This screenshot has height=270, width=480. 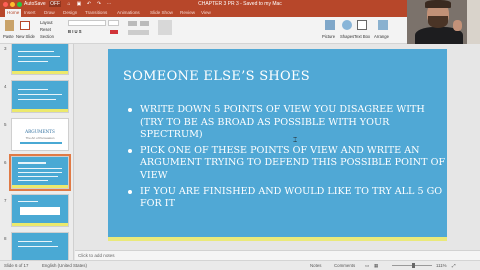 What do you see at coordinates (206, 13) in the screenshot?
I see `tab-view: View` at bounding box center [206, 13].